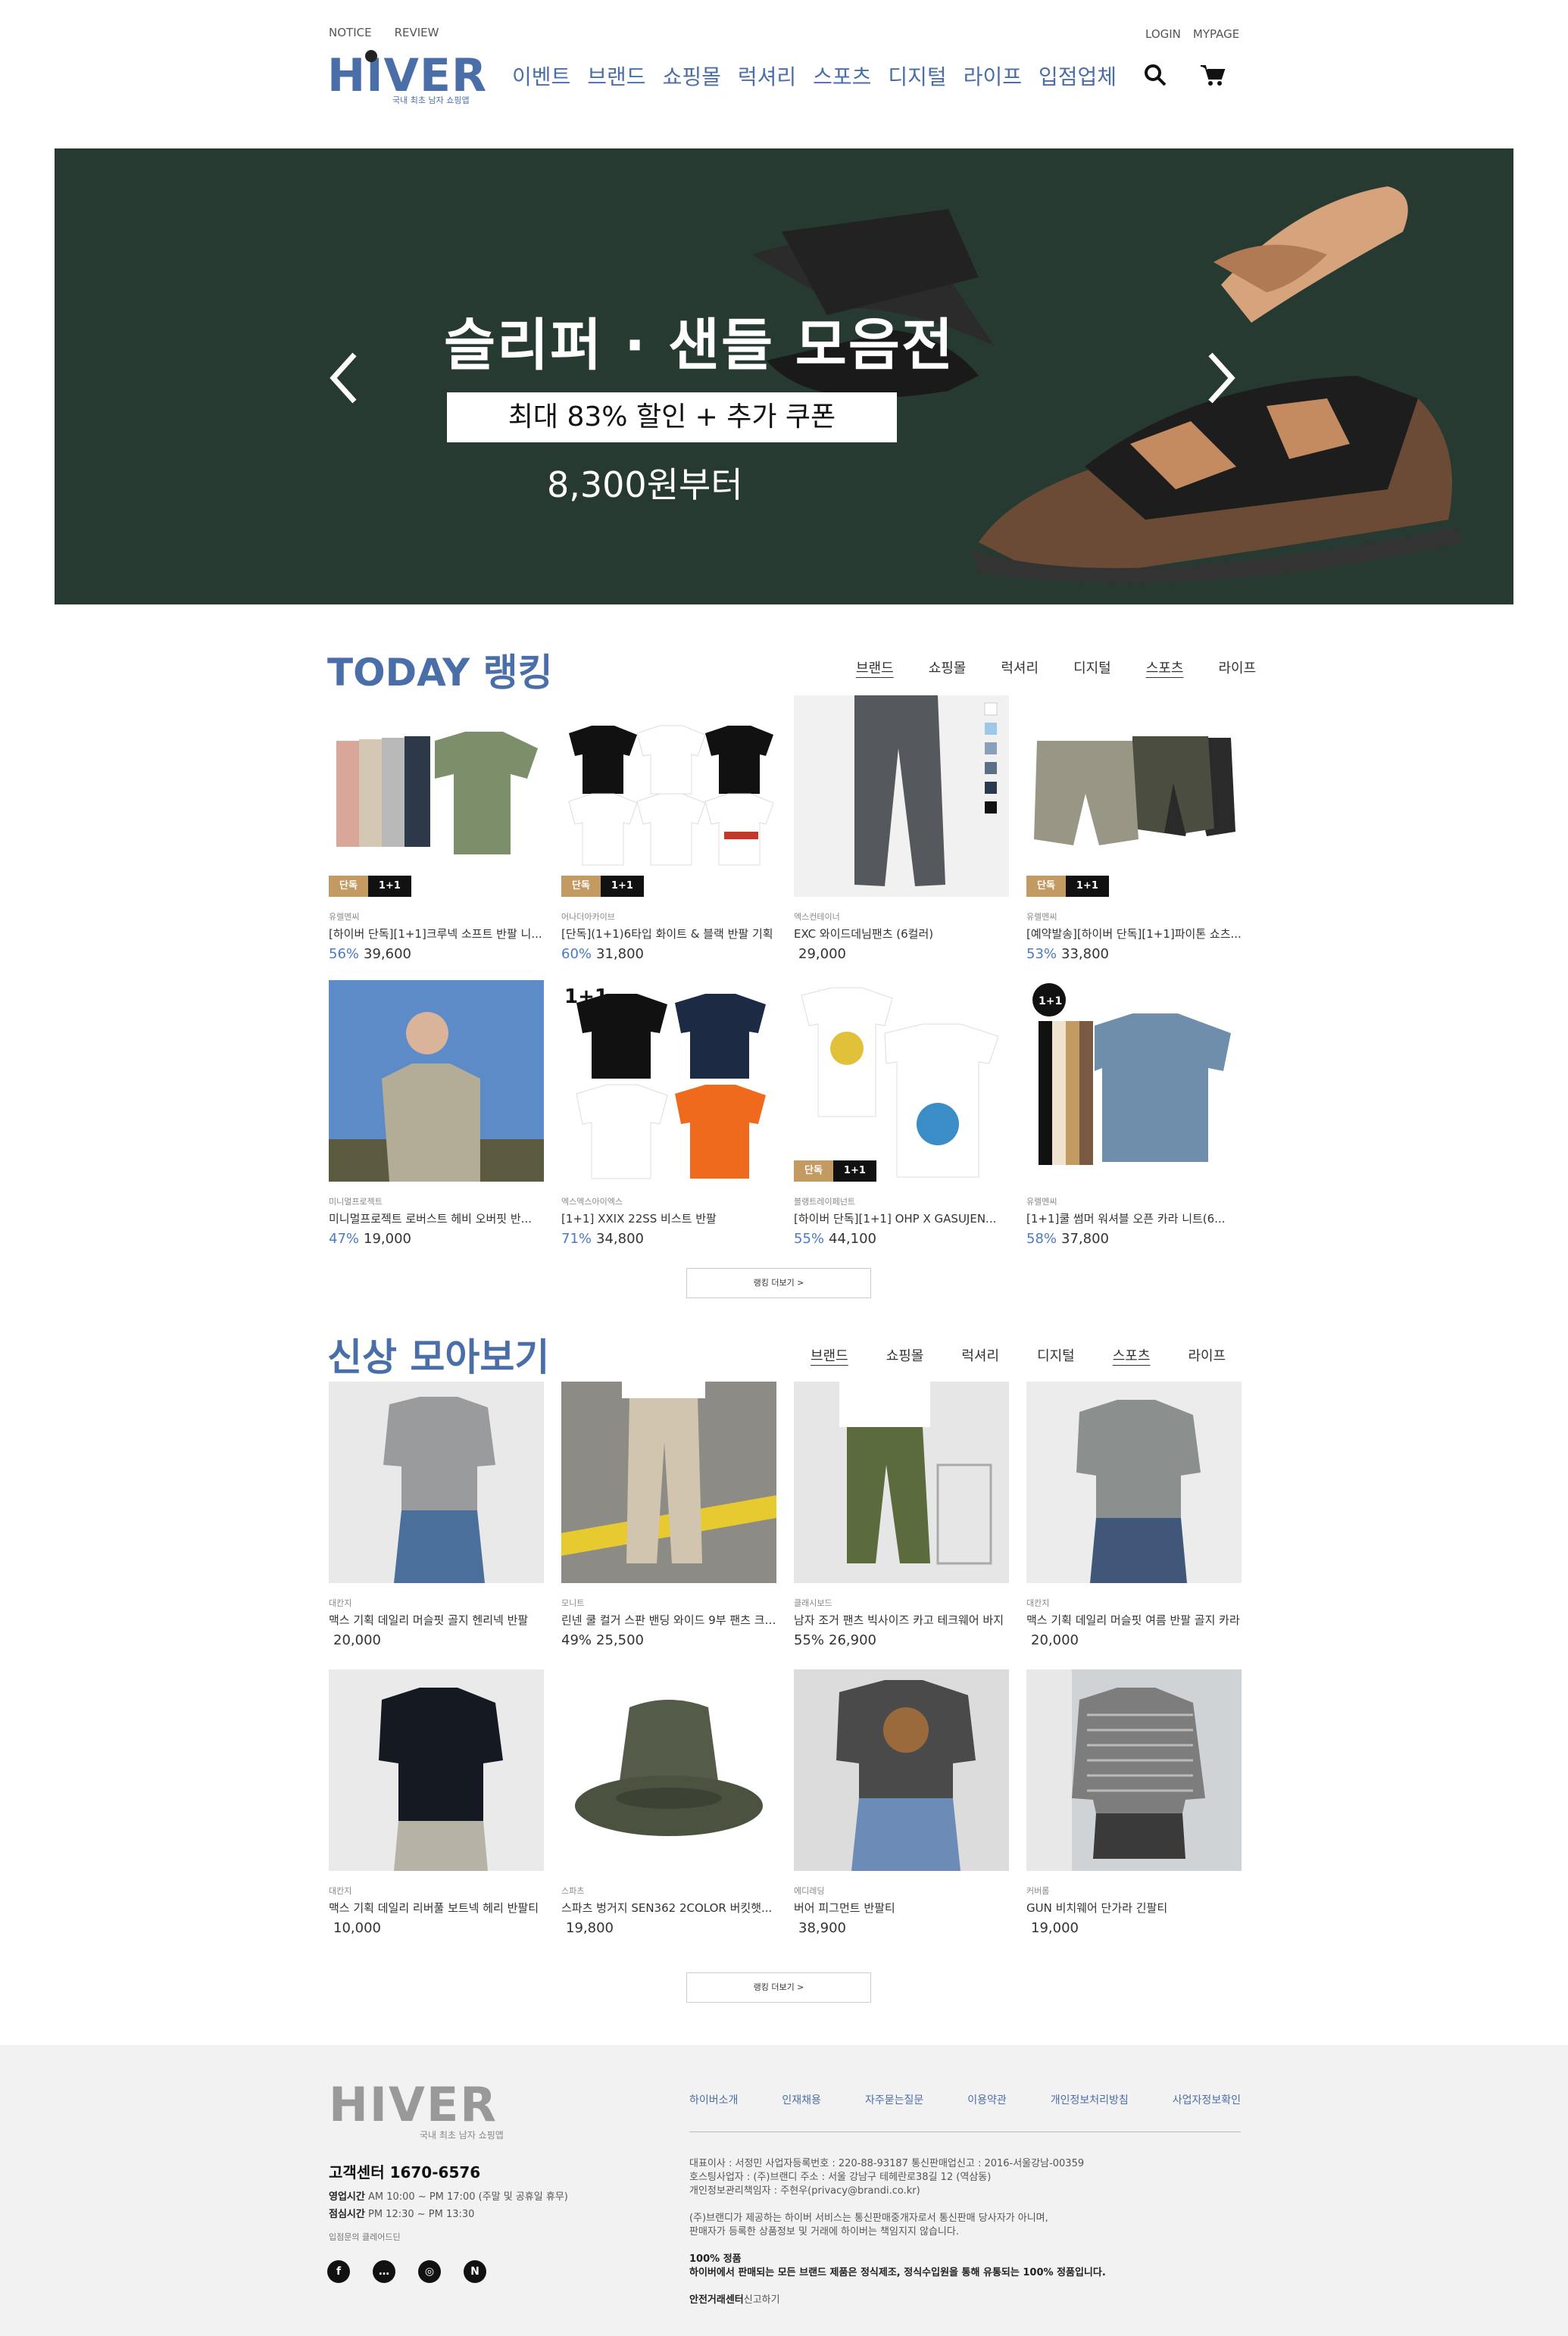 This screenshot has width=1568, height=2336. I want to click on nav-mall: 쇼핑몰, so click(692, 76).